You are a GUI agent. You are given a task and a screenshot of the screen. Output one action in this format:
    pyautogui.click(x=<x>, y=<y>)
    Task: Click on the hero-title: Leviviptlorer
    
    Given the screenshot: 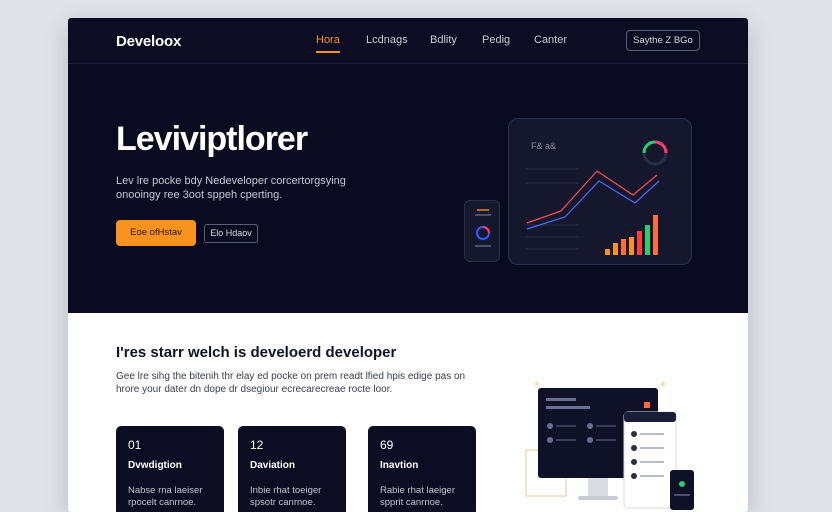 What is the action you would take?
    pyautogui.click(x=212, y=139)
    